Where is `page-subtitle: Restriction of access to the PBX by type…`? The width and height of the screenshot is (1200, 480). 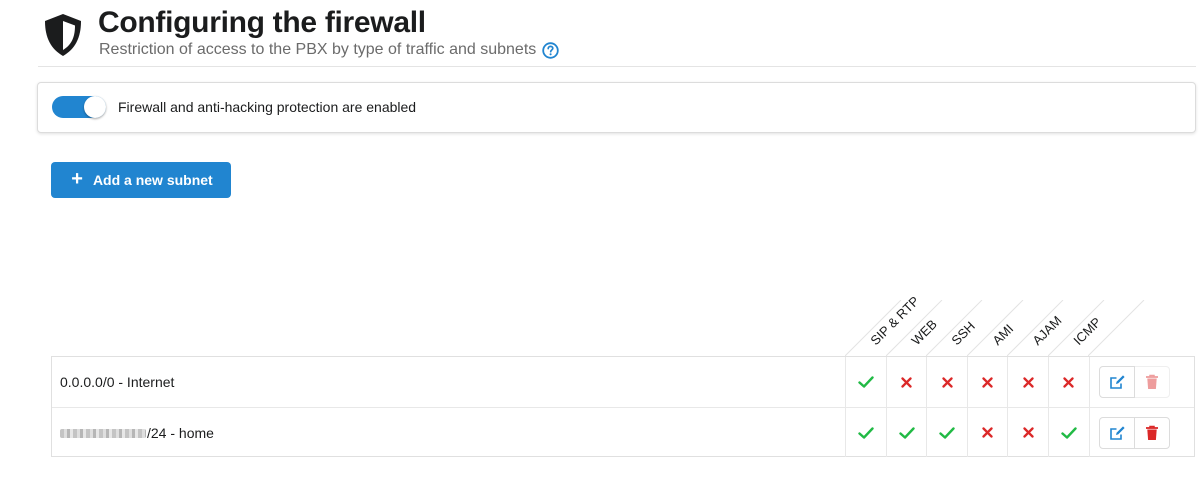
page-subtitle: Restriction of access to the PBX by type… is located at coordinates (329, 50).